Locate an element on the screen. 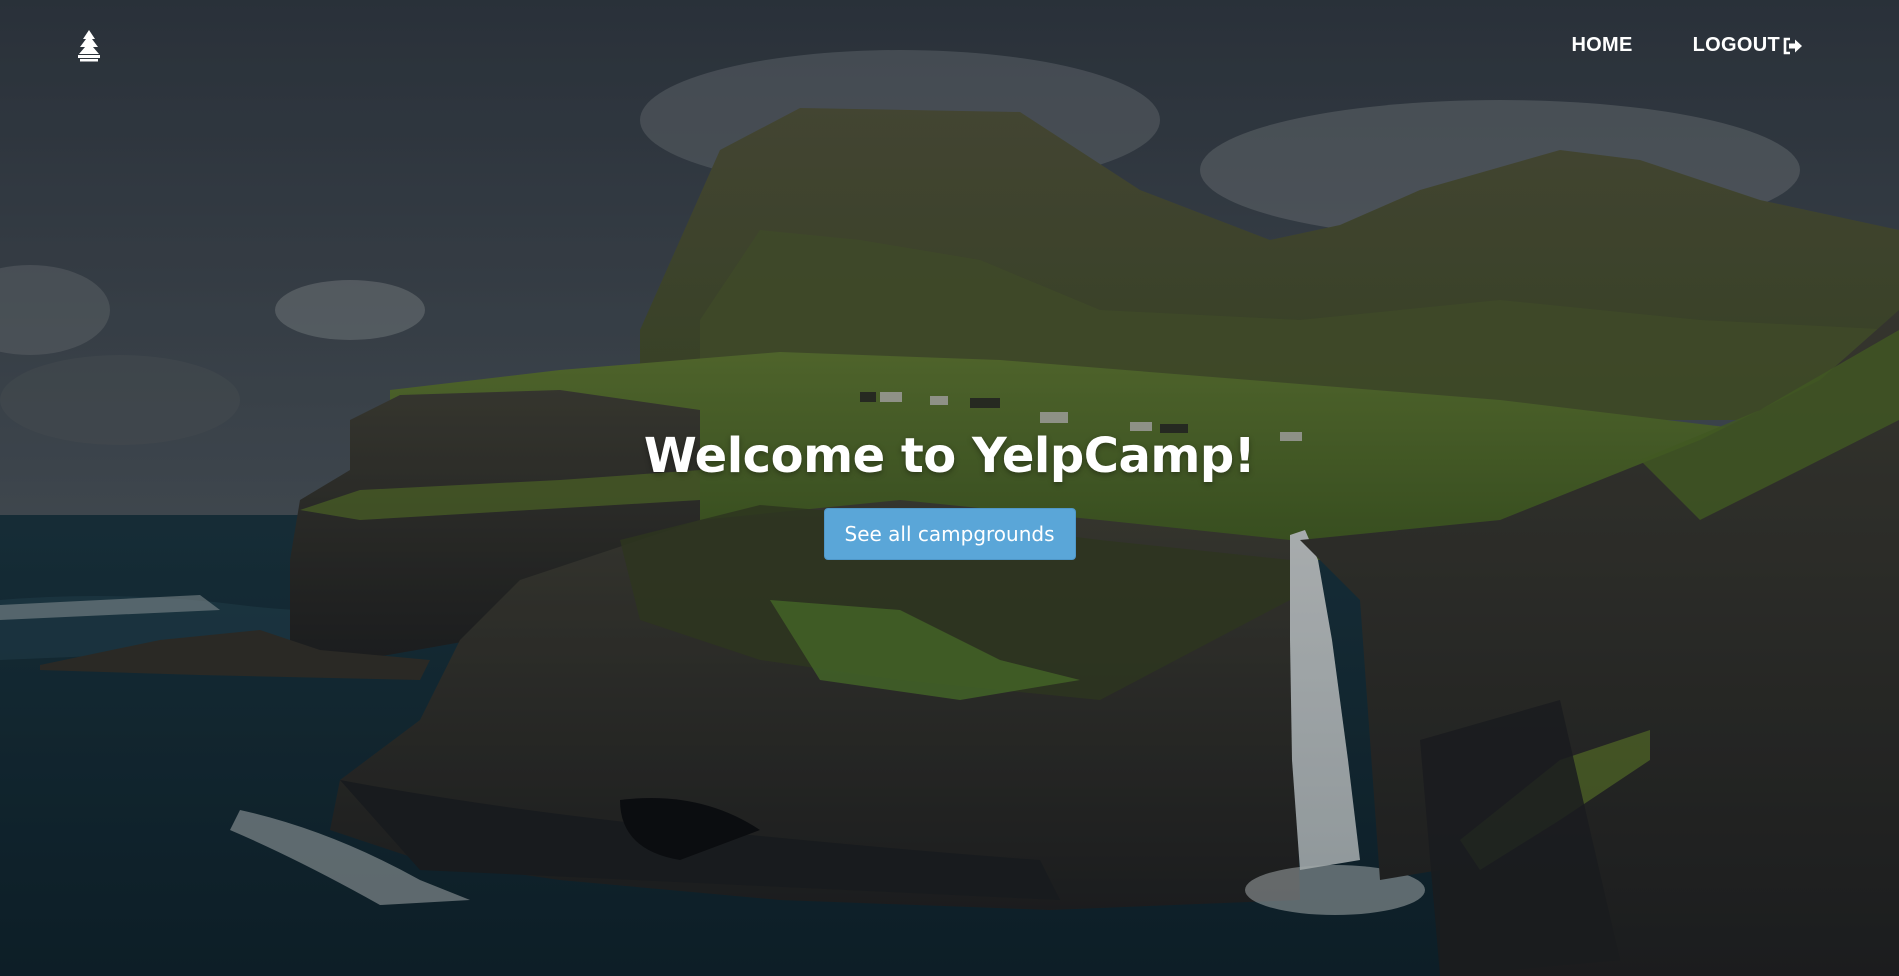  see-all-campgrounds-button: See all campgrounds is located at coordinates (949, 534).